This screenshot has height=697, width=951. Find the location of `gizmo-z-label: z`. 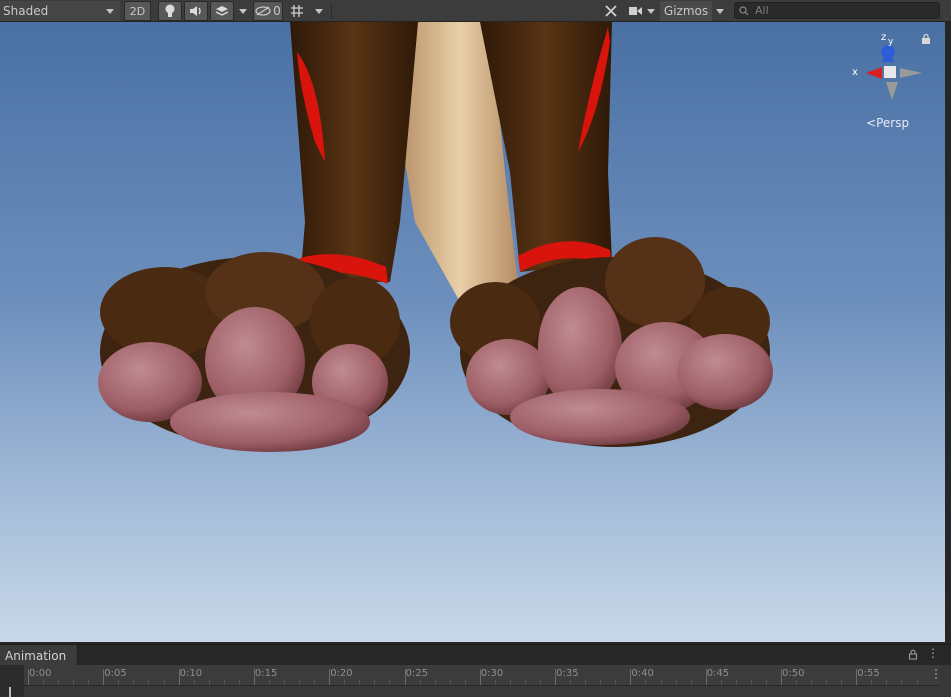

gizmo-z-label: z is located at coordinates (884, 37).